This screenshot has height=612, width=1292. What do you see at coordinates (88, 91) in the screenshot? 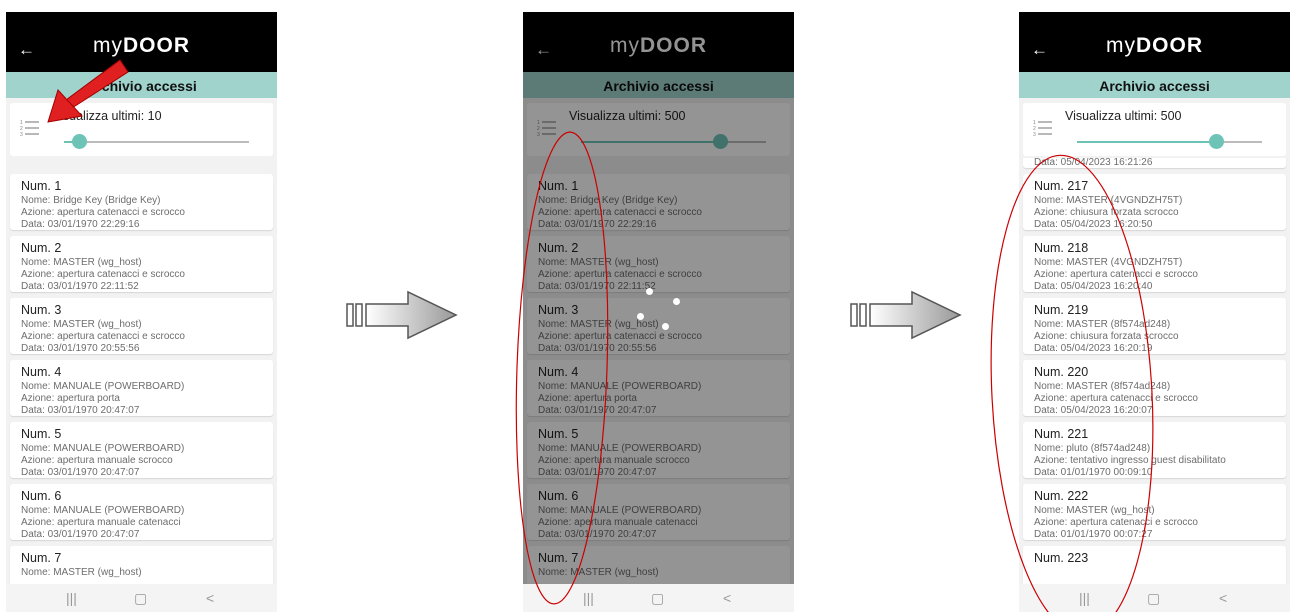
I see `red-arrow-icon` at bounding box center [88, 91].